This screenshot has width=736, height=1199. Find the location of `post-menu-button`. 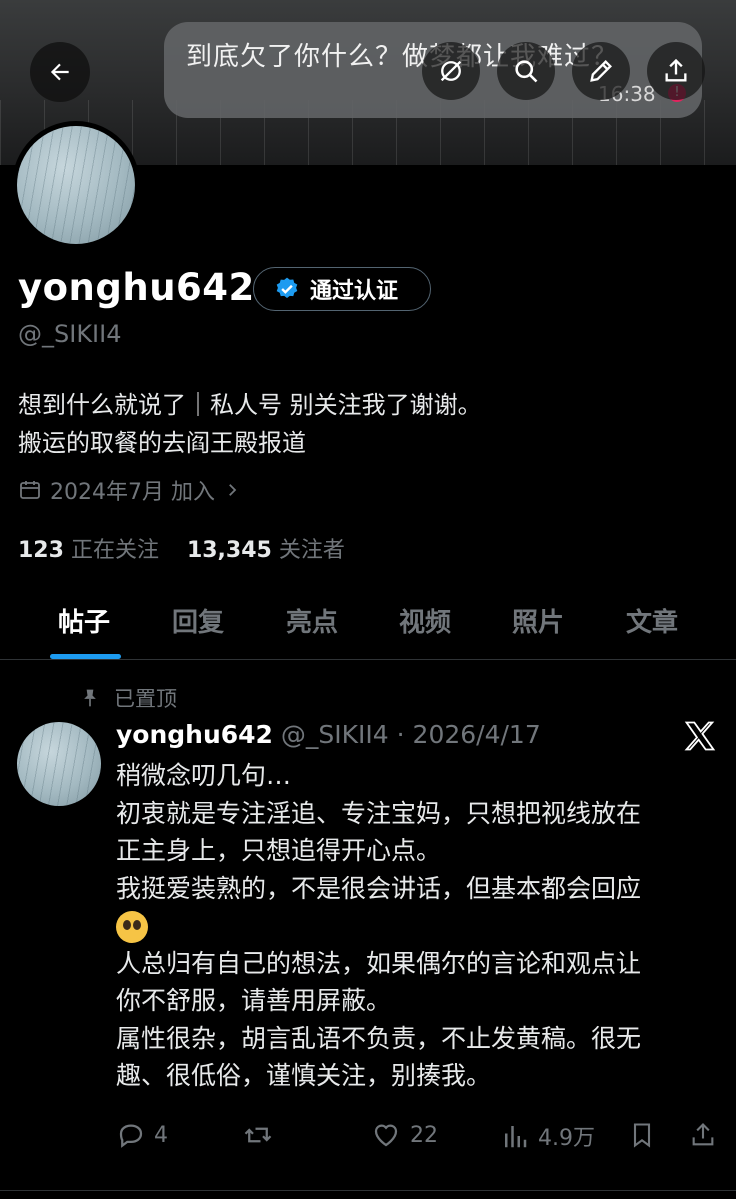

post-menu-button is located at coordinates (700, 736).